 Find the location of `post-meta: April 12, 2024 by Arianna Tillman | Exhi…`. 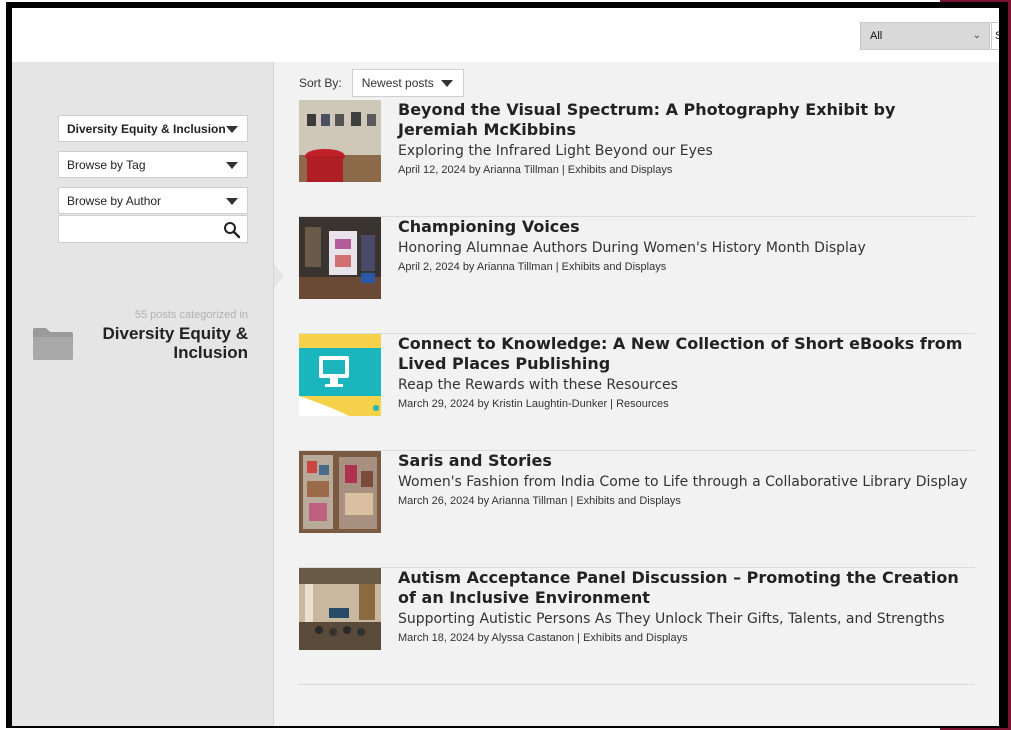

post-meta: April 12, 2024 by Arianna Tillman | Exhi… is located at coordinates (535, 170).